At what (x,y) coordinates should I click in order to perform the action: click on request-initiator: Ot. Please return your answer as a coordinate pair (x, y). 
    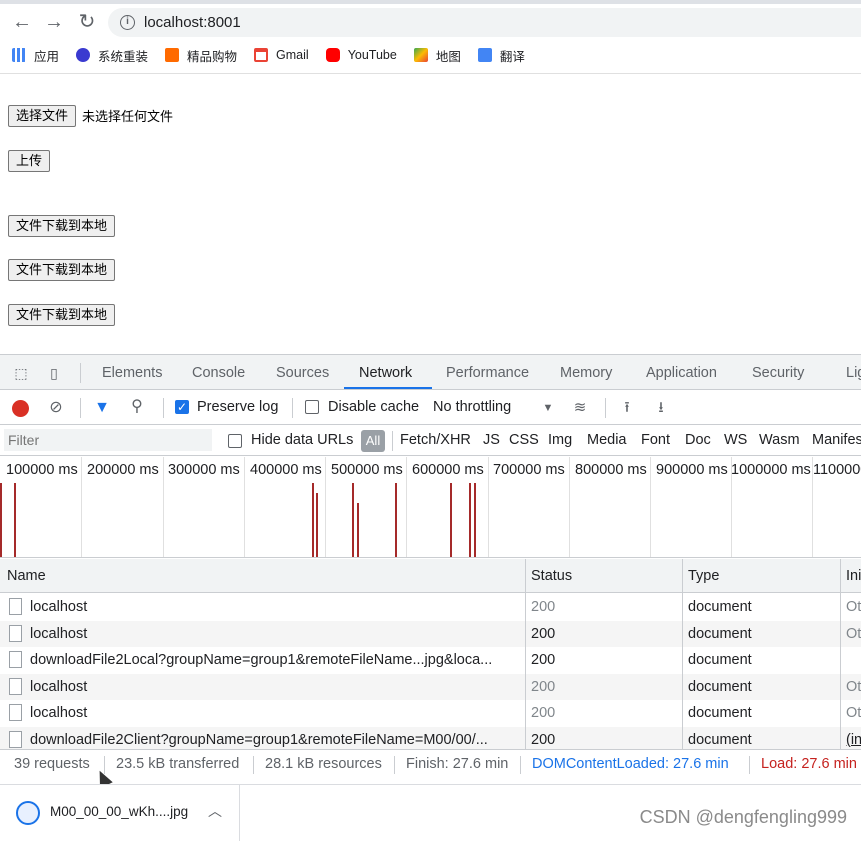
    Looking at the image, I should click on (853, 633).